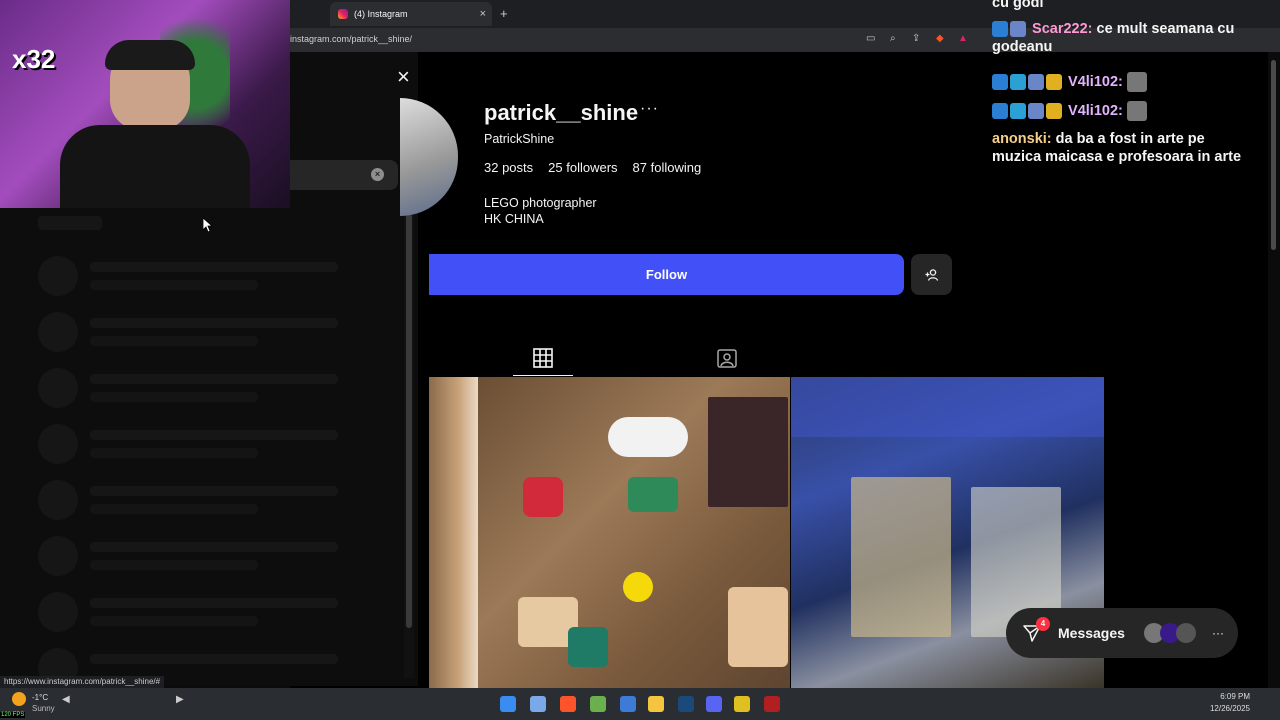 Image resolution: width=1280 pixels, height=720 pixels. Describe the element at coordinates (519, 139) in the screenshot. I see `profile-full-name: PatrickShine` at that location.